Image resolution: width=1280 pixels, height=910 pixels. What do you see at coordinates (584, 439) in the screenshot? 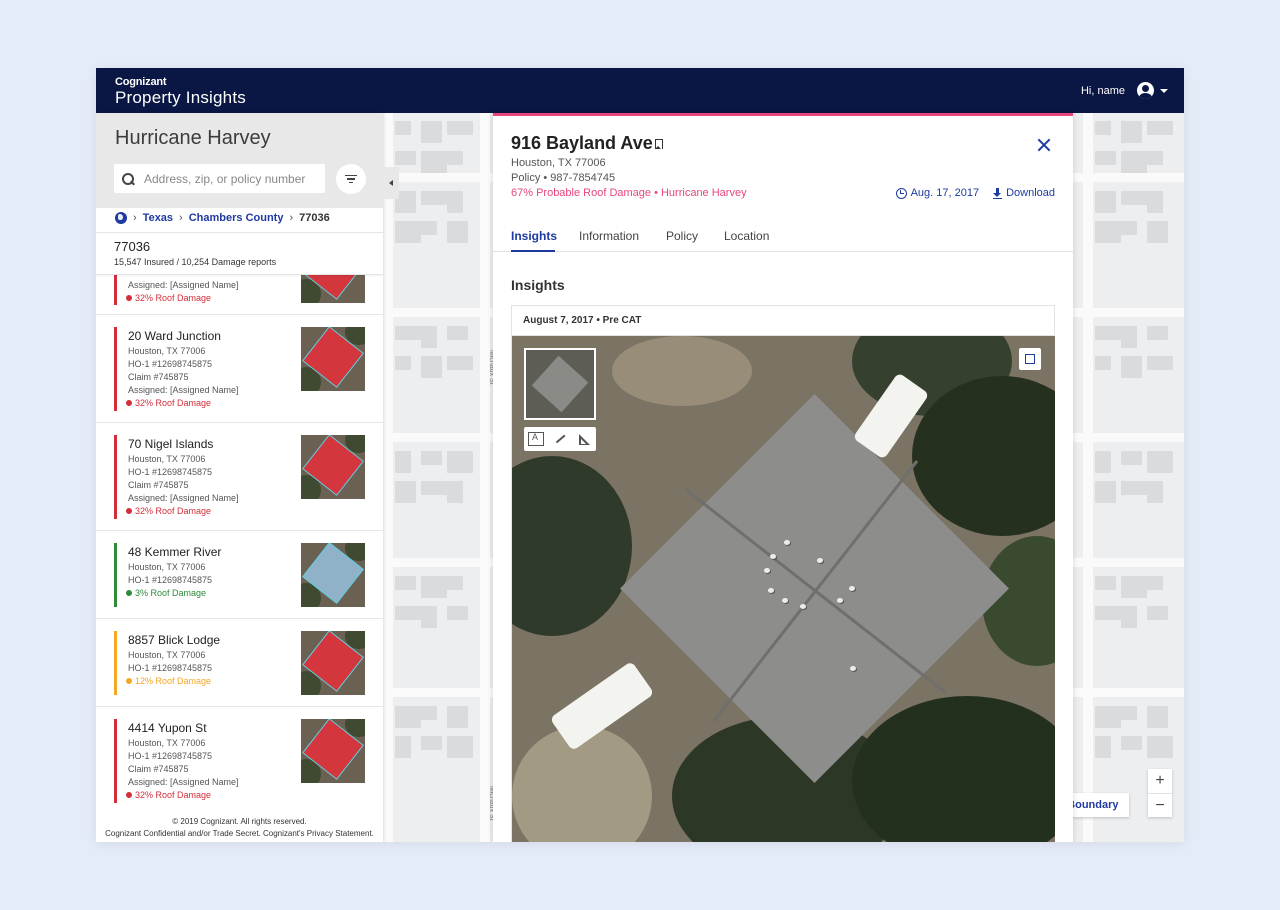
I see `angle-tool-icon` at bounding box center [584, 439].